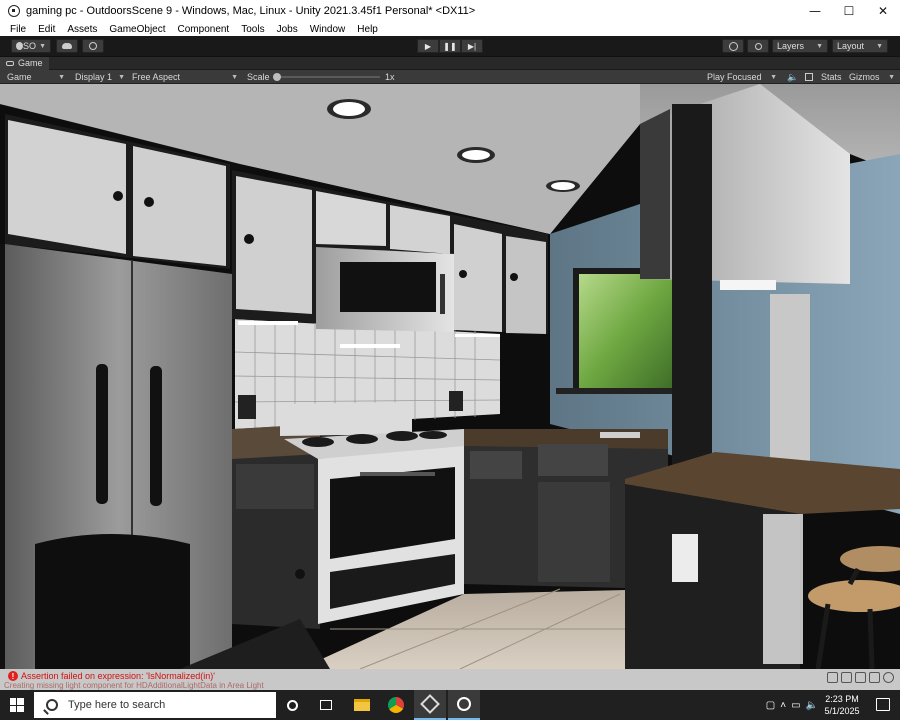 The image size is (900, 720). Describe the element at coordinates (770, 705) in the screenshot. I see `people-icon: ▢` at that location.